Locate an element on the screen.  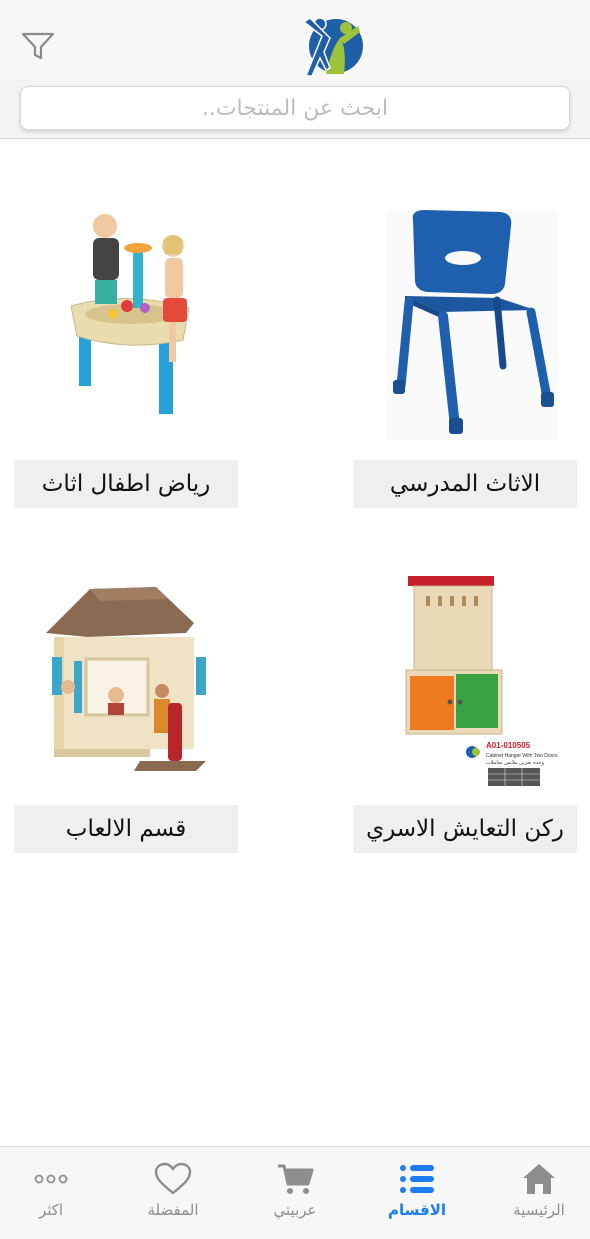
svg-text: Cabinet Hanger With Two Doors is located at coordinates (522, 756).